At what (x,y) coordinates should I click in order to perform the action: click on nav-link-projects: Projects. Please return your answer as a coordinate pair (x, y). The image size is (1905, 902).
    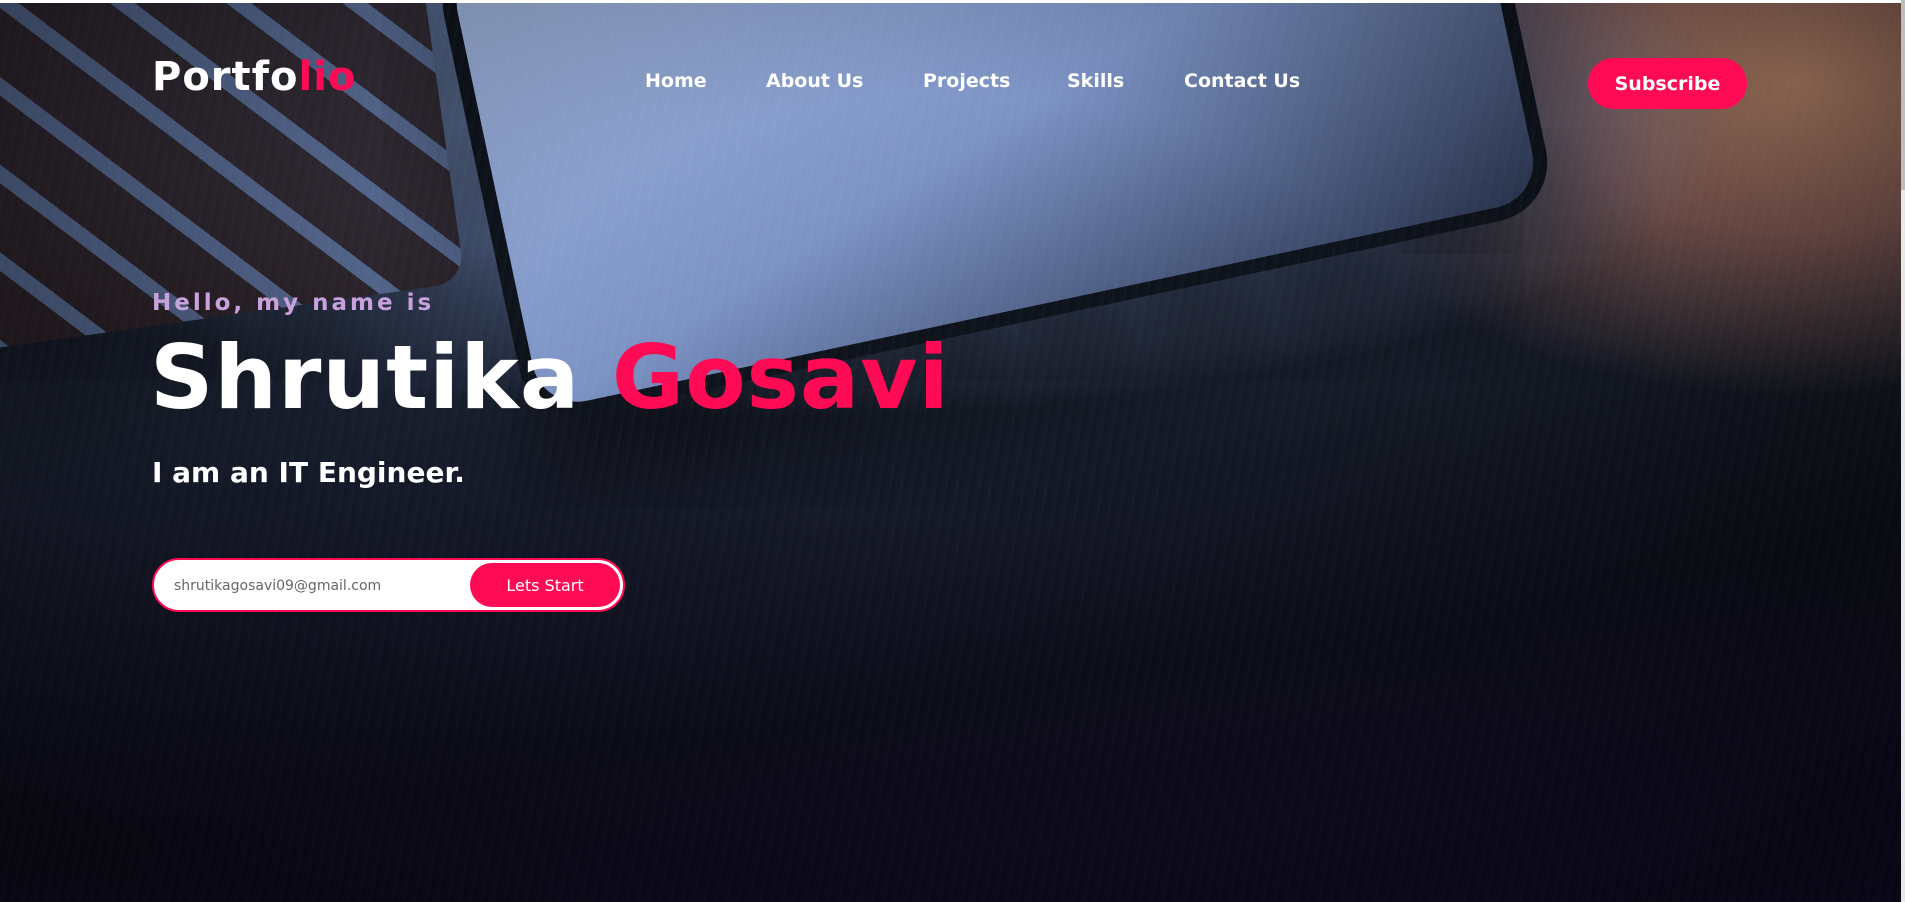
    Looking at the image, I should click on (966, 81).